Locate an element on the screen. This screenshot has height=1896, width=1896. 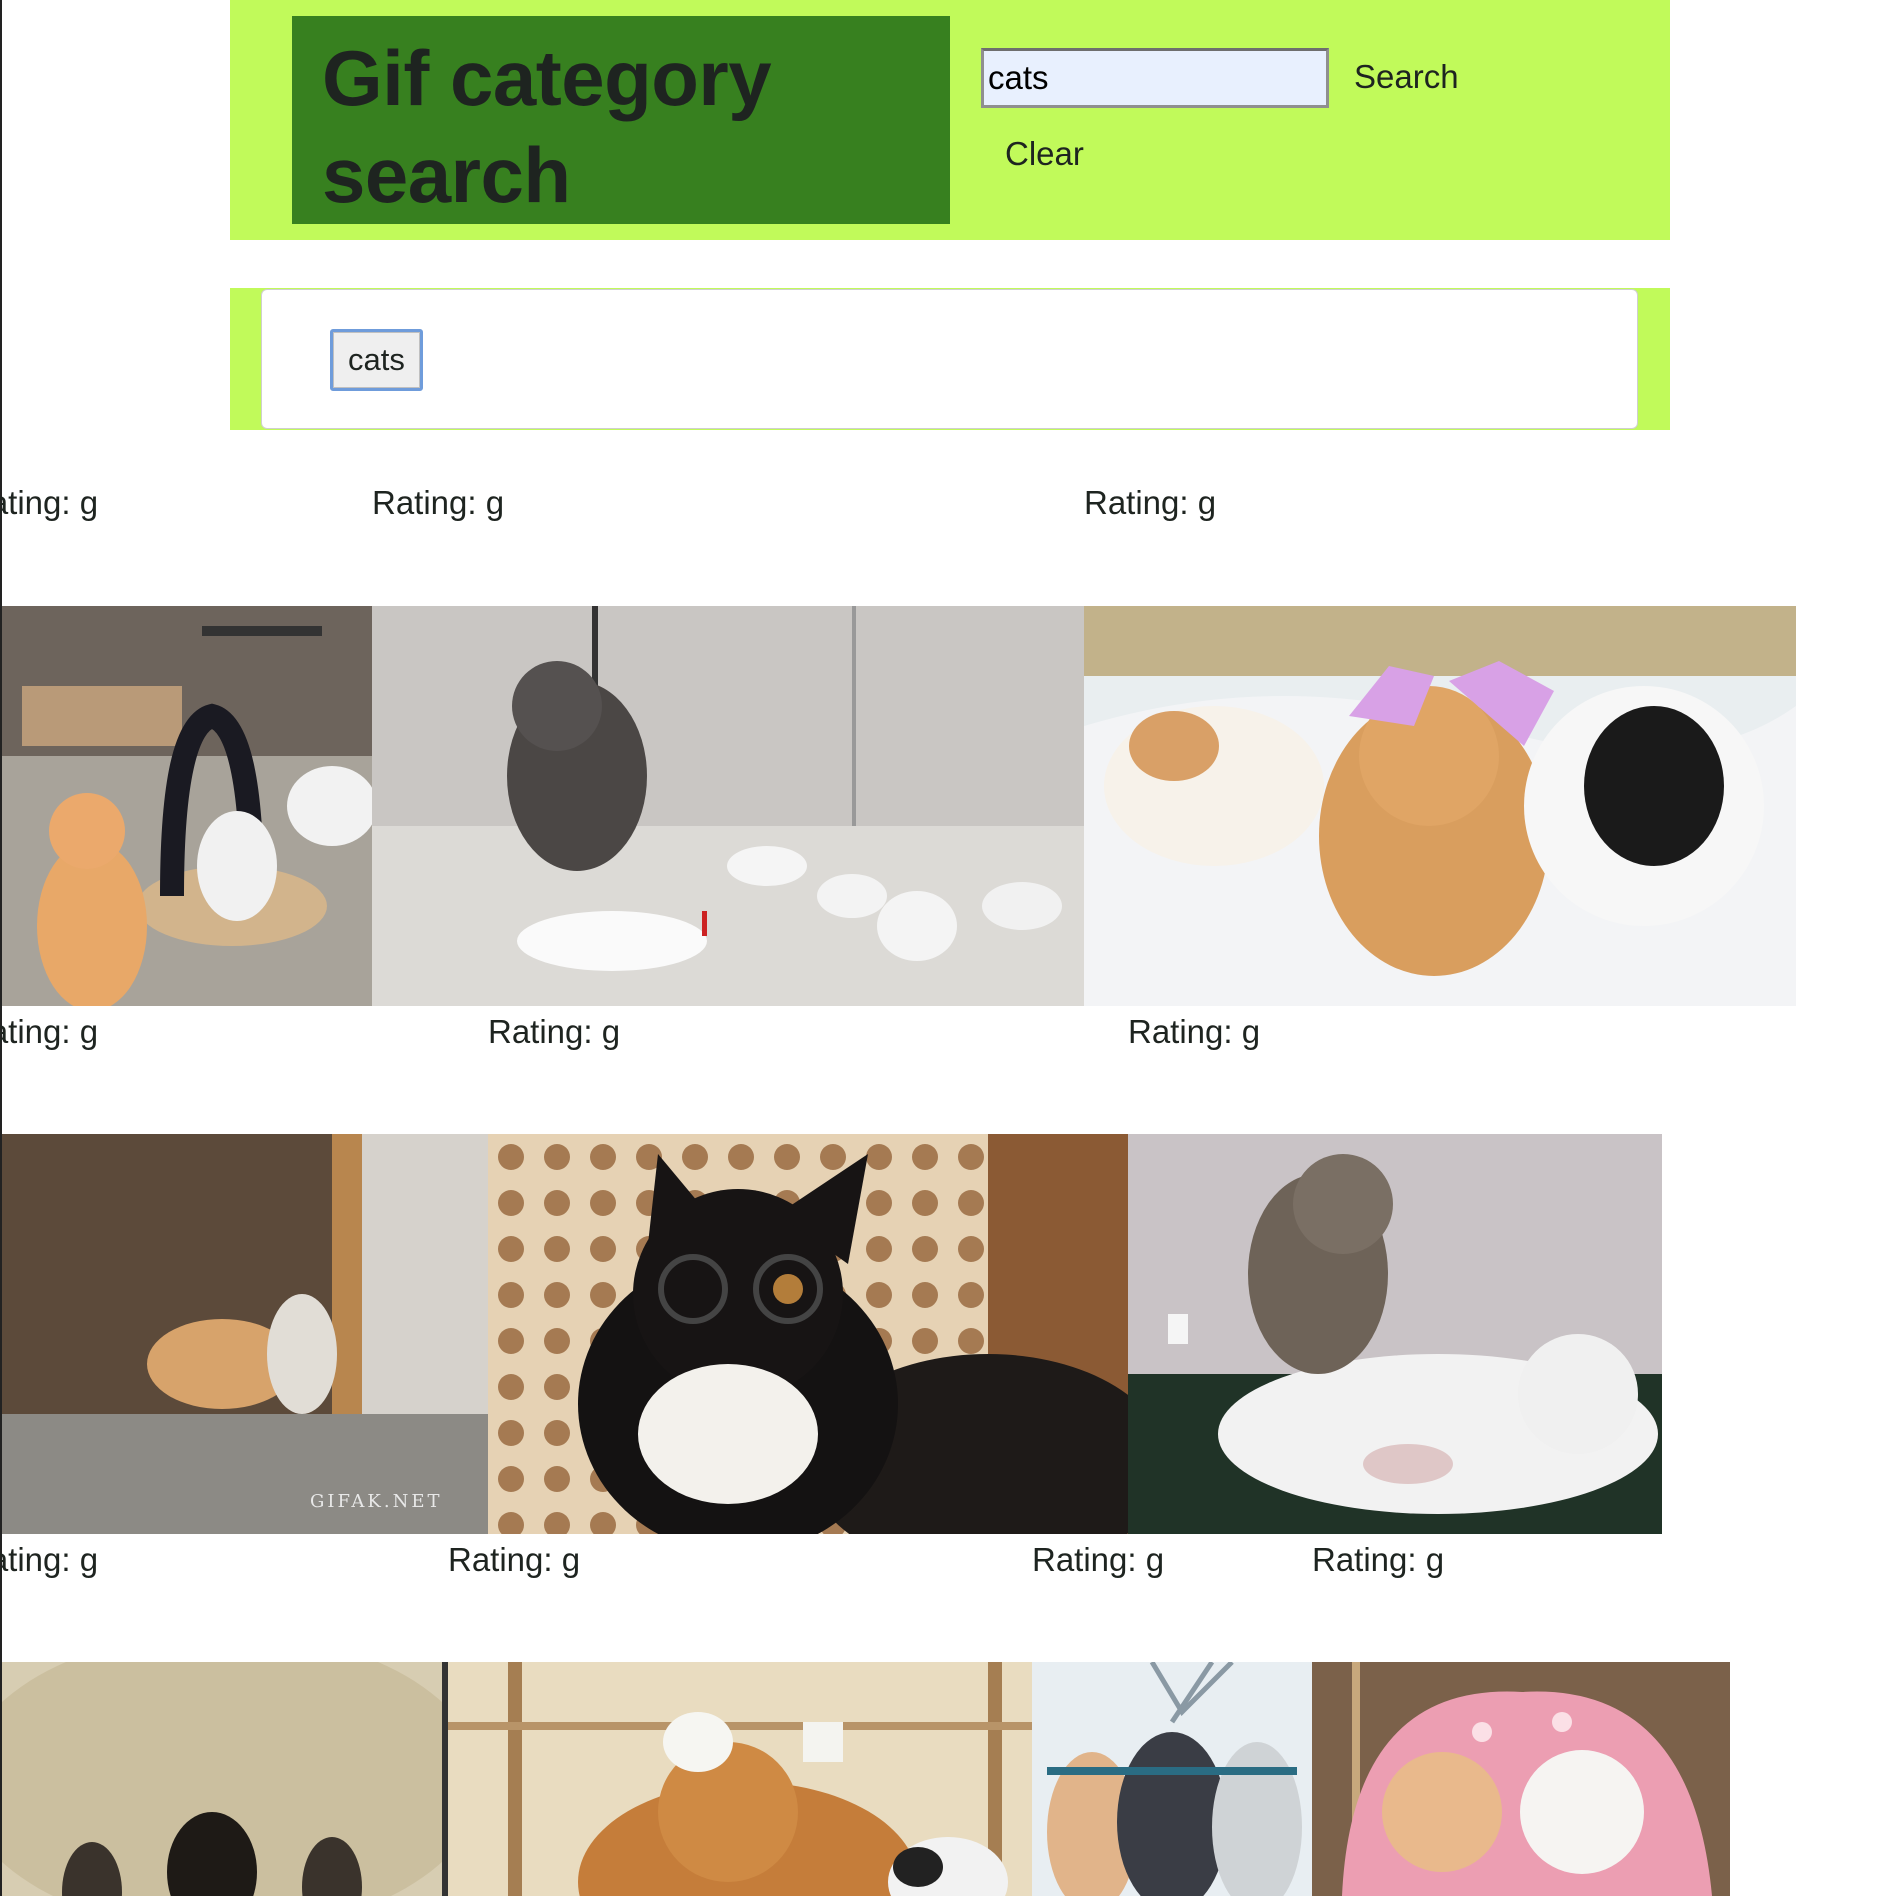
header-bar: Gif category search Search Clear is located at coordinates (950, 120).